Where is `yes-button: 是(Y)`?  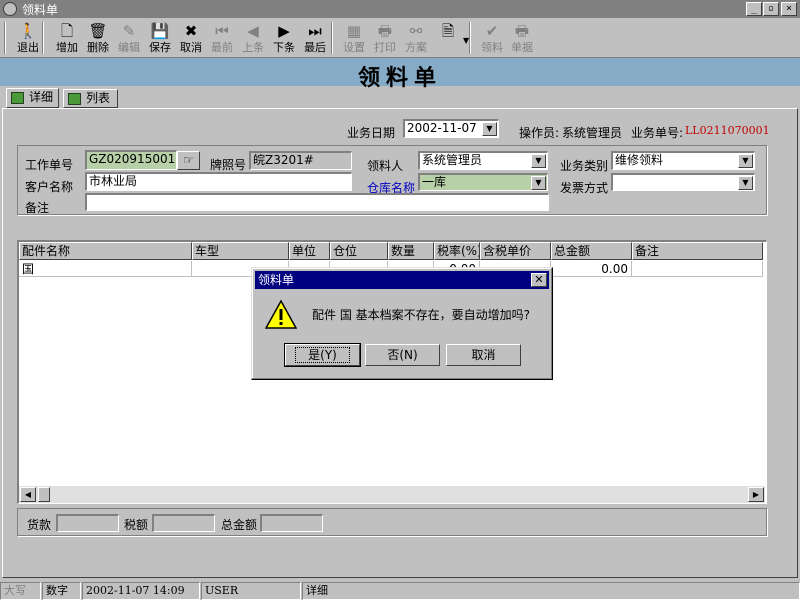 yes-button: 是(Y) is located at coordinates (322, 355).